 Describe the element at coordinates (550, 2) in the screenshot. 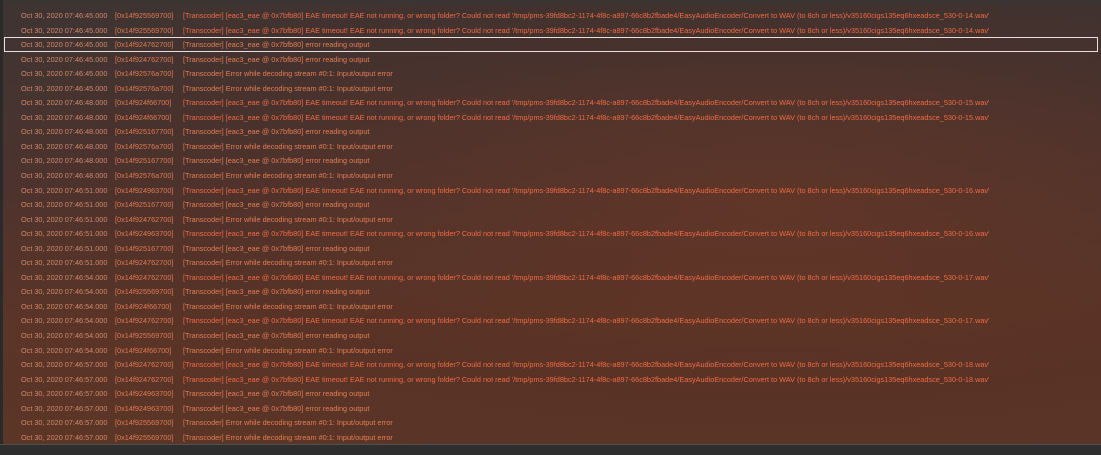

I see `top-border` at that location.